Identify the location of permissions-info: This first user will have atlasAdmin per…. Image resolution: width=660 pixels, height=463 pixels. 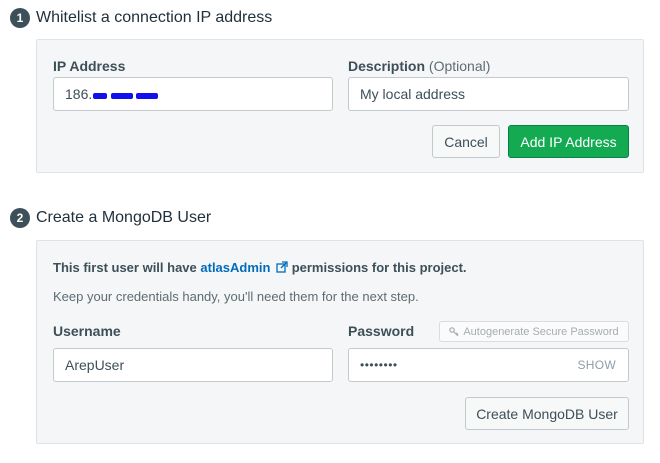
(260, 267).